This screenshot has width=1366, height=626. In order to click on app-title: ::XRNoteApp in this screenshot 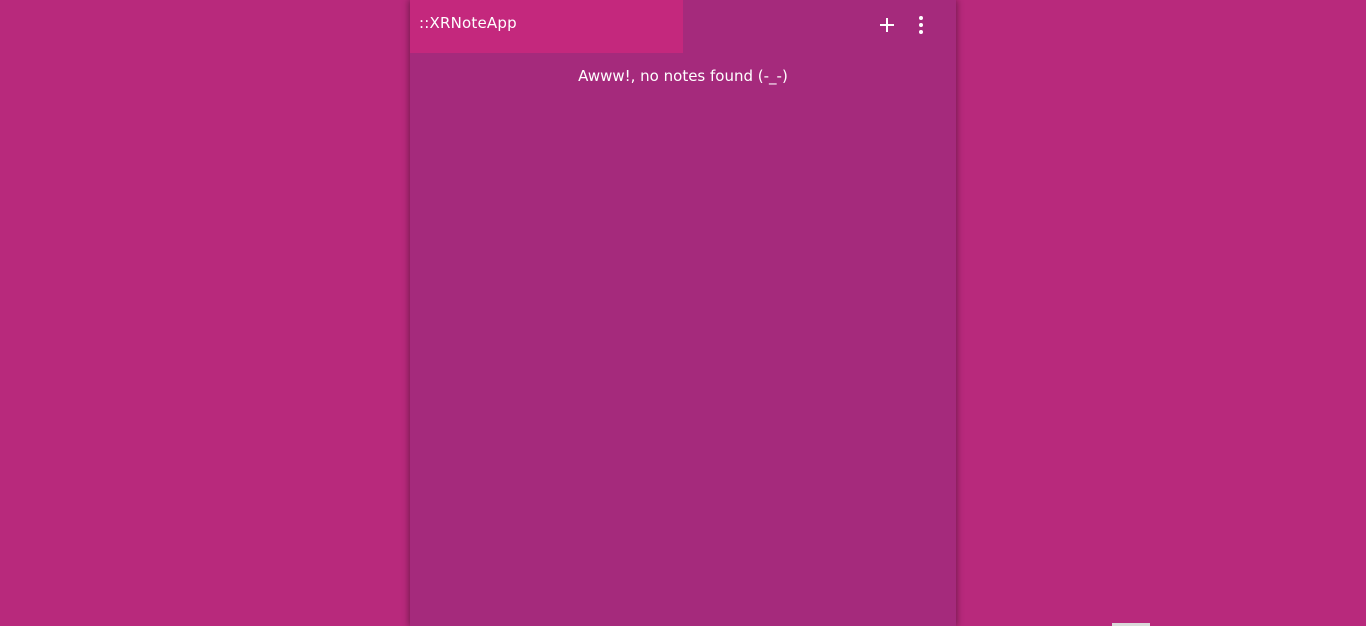, I will do `click(468, 23)`.